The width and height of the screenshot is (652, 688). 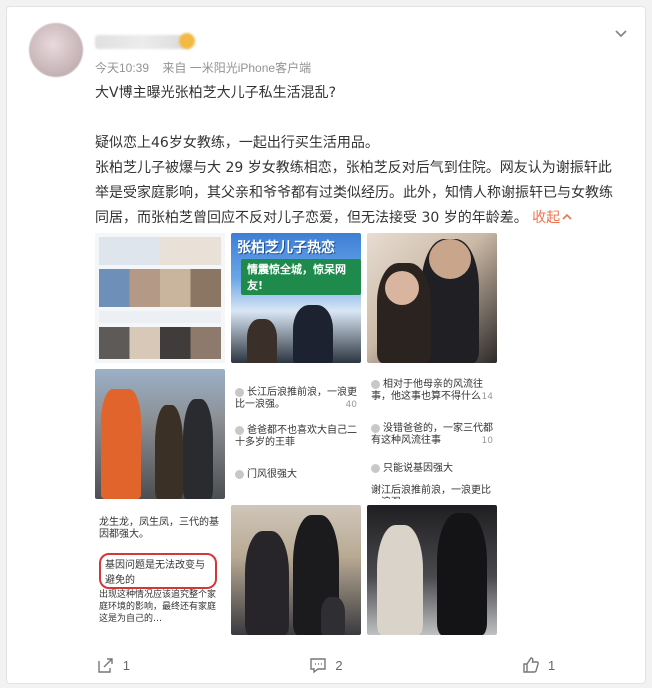 What do you see at coordinates (187, 41) in the screenshot?
I see `vip-badge-icon` at bounding box center [187, 41].